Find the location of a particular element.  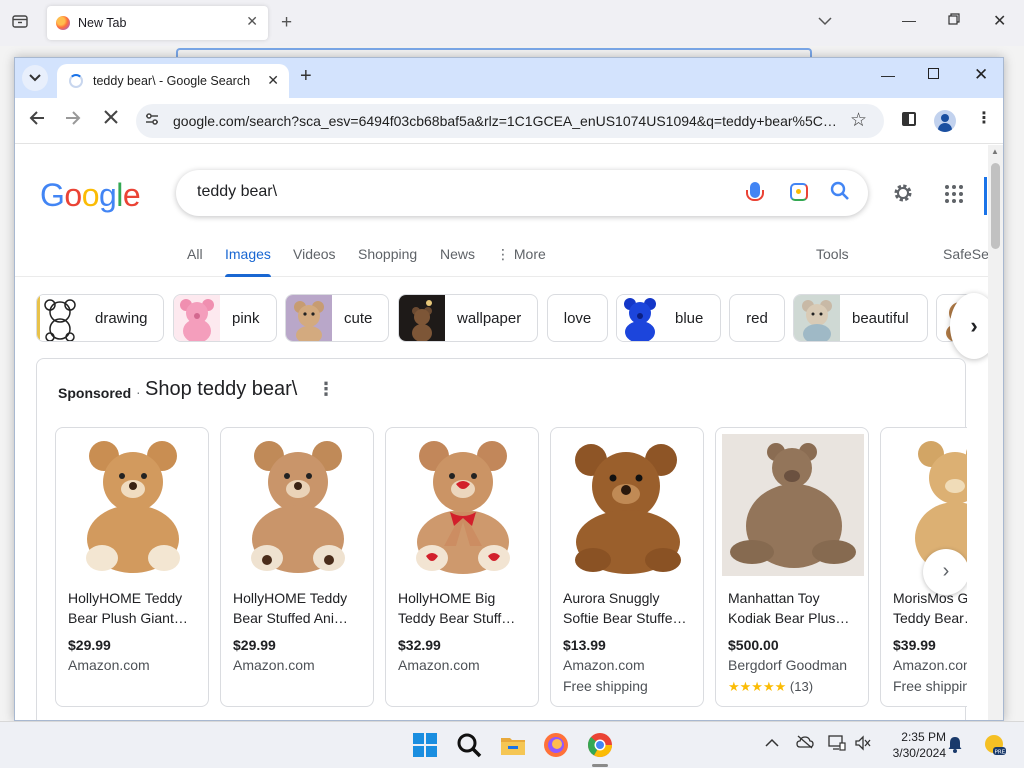

search-tabs-chevron-icon is located at coordinates (35, 78).